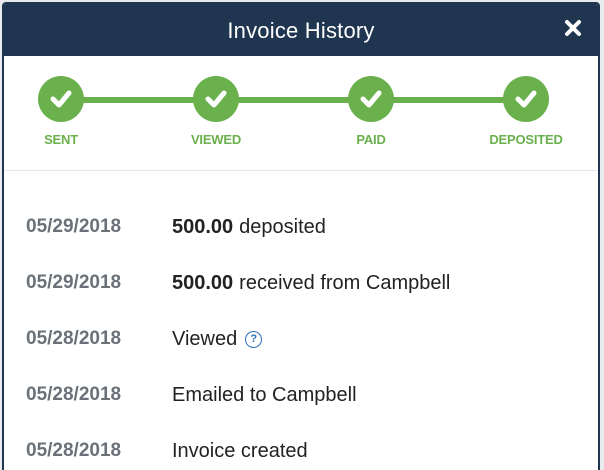  Describe the element at coordinates (371, 139) in the screenshot. I see `step-label: PAID` at that location.